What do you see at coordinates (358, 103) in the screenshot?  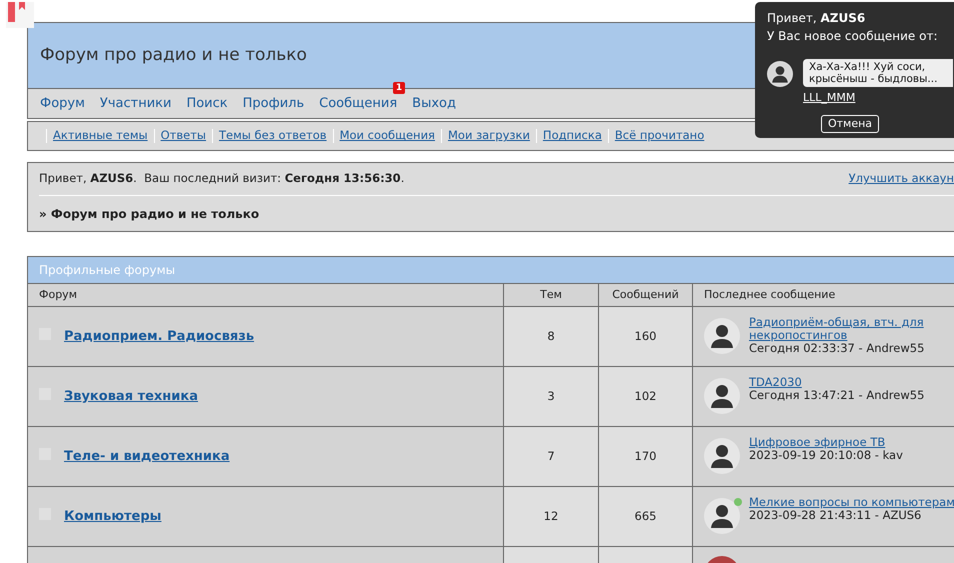 I see `nav-link: Сообщения` at bounding box center [358, 103].